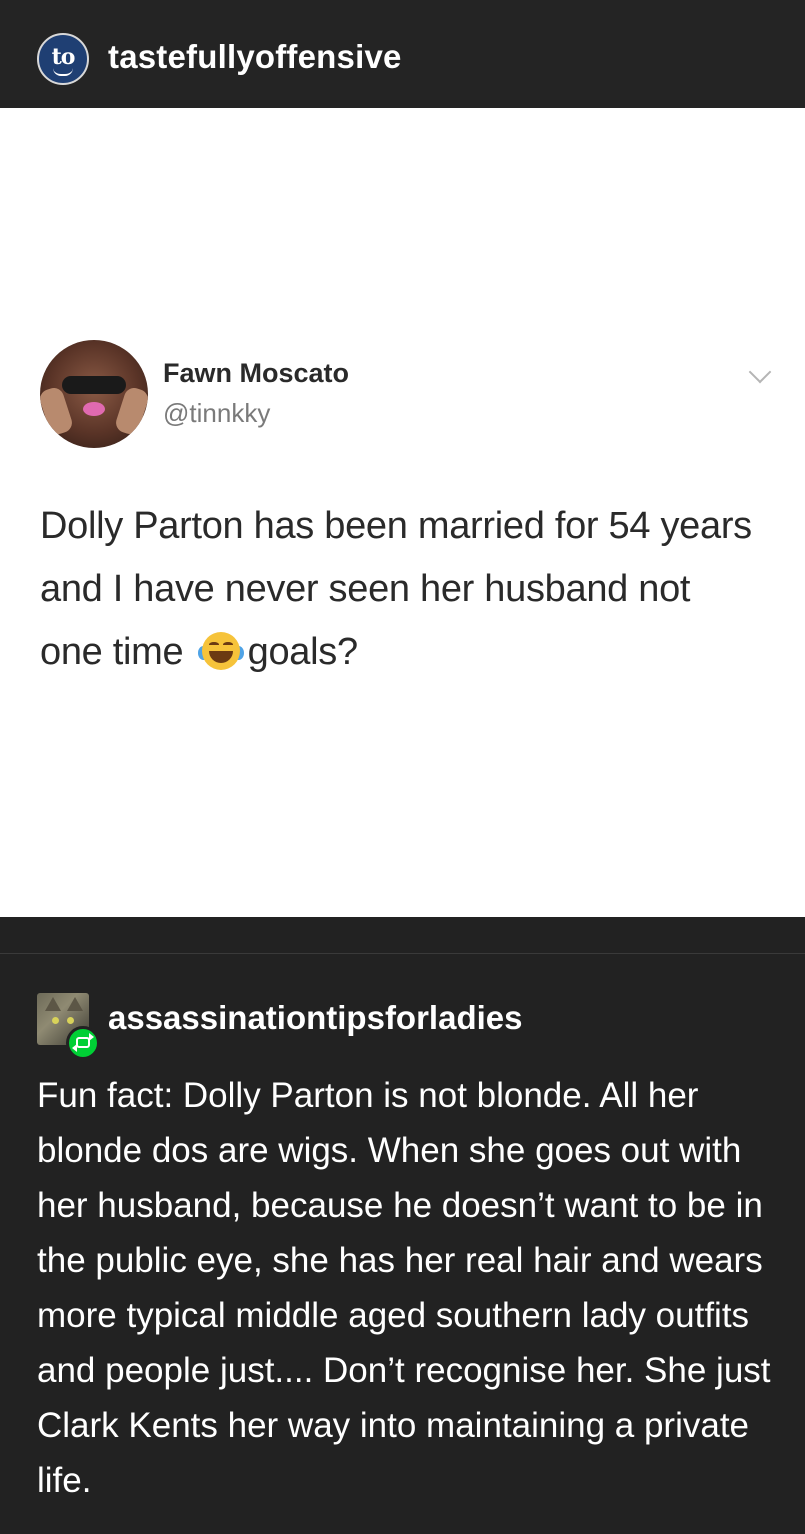 The height and width of the screenshot is (1534, 805). I want to click on post-divider, so click(402, 953).